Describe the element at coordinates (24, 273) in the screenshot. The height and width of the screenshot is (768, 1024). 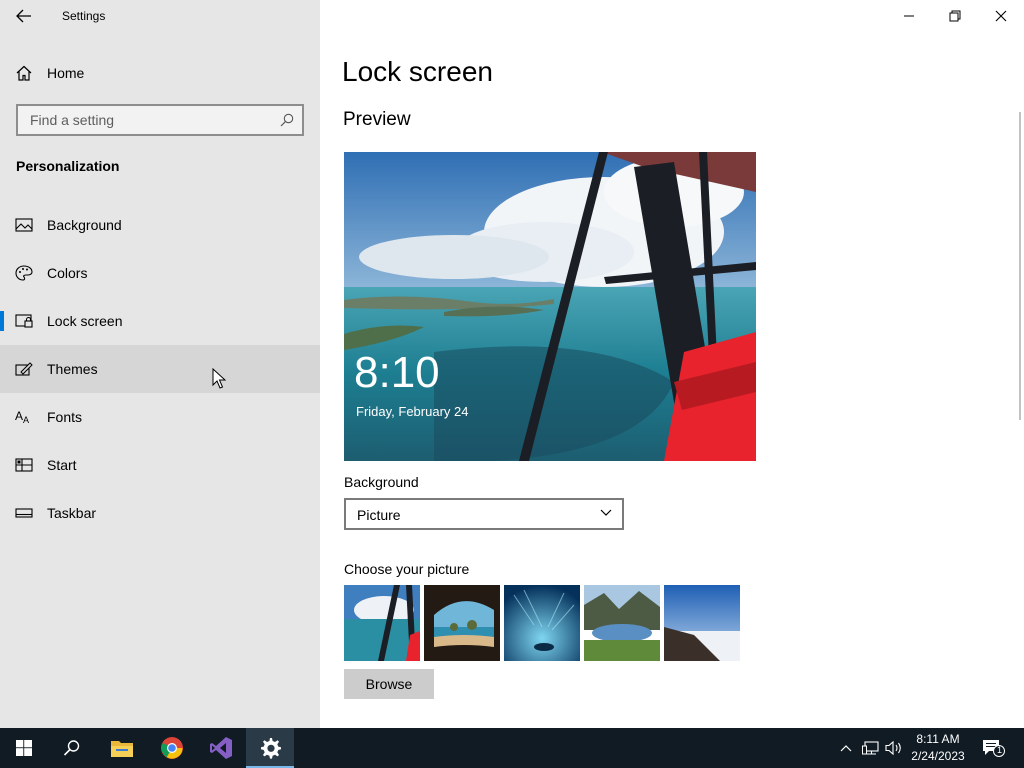
I see `palette-icon` at that location.